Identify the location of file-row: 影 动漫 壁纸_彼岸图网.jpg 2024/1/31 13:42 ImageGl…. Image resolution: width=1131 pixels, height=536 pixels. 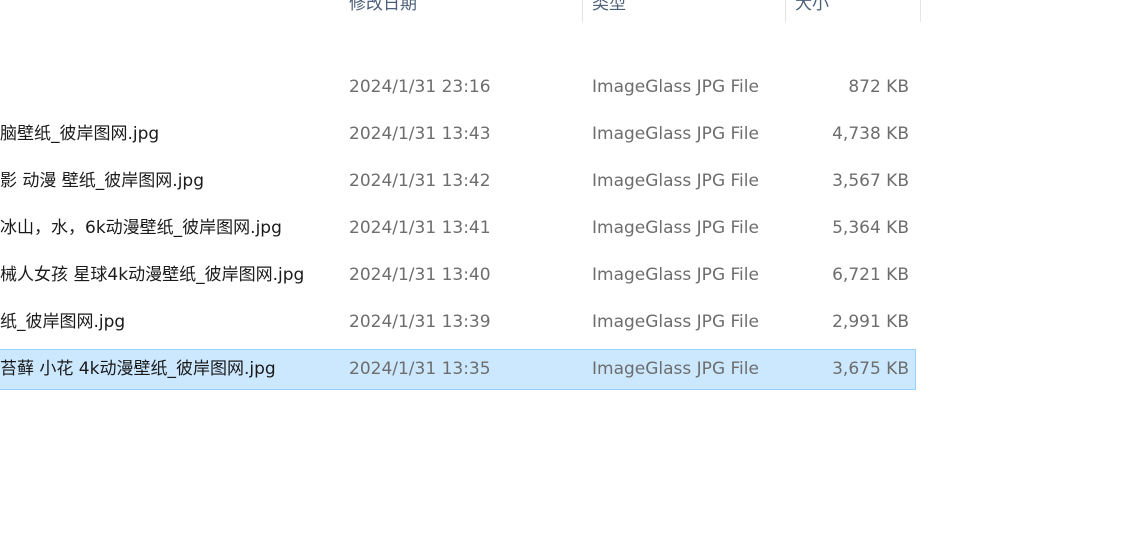
(565, 181).